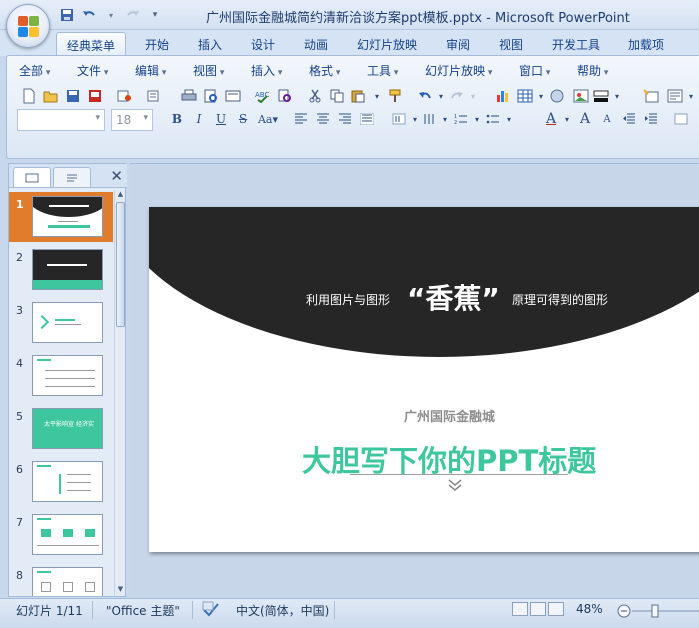 This screenshot has width=699, height=628. I want to click on cut-icon, so click(315, 96).